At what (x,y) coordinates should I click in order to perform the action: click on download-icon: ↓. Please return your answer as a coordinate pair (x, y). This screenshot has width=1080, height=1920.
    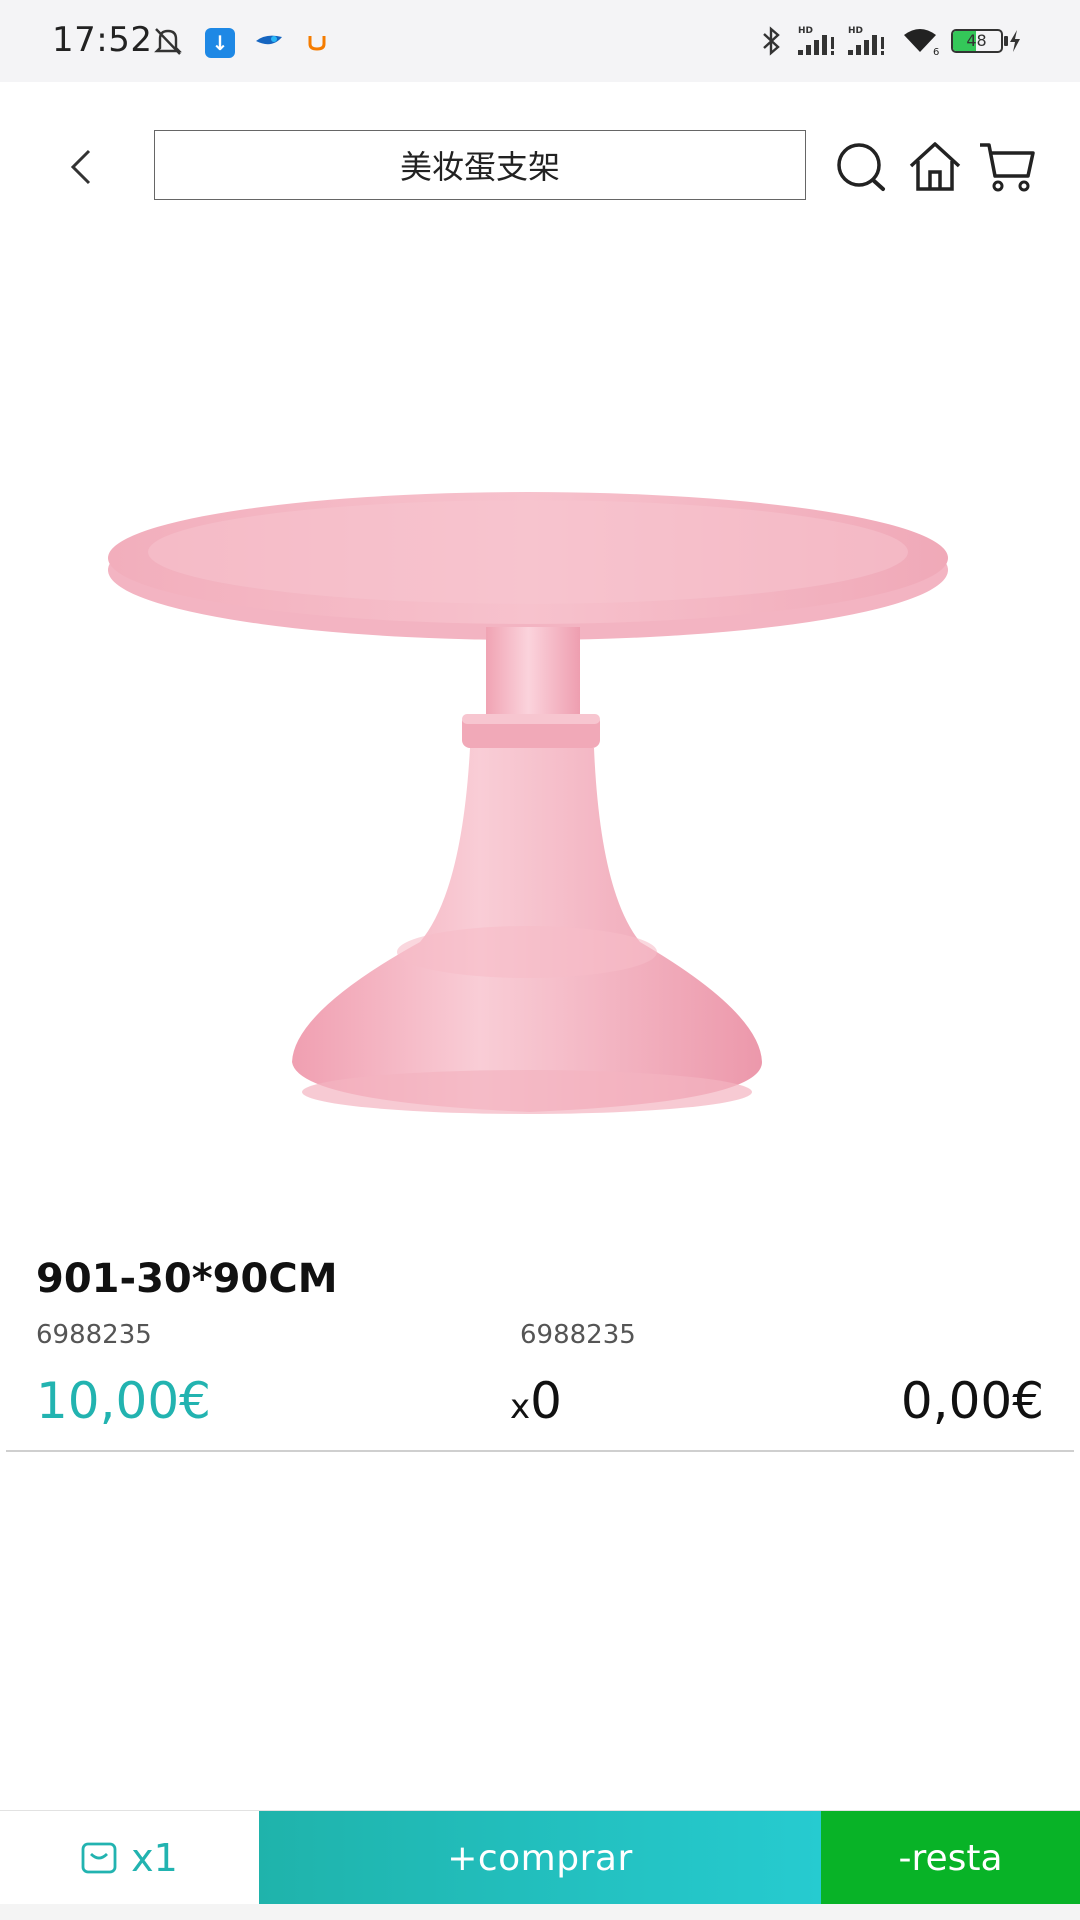
    Looking at the image, I should click on (220, 43).